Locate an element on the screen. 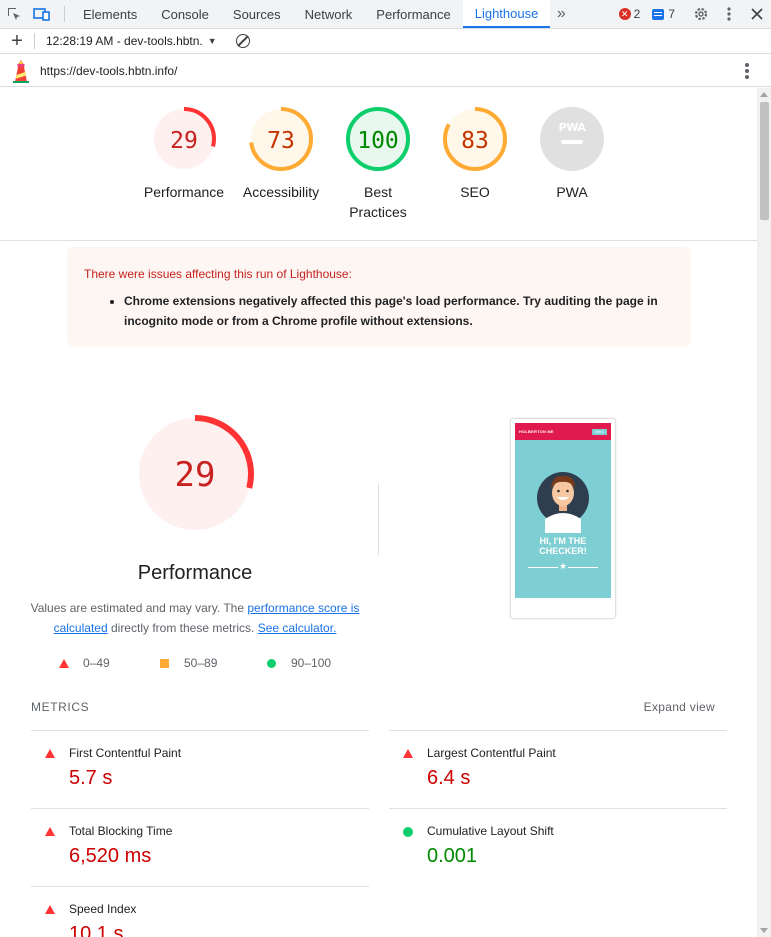 This screenshot has width=771, height=937. screenshot-brand: HOLBERTON ME is located at coordinates (536, 431).